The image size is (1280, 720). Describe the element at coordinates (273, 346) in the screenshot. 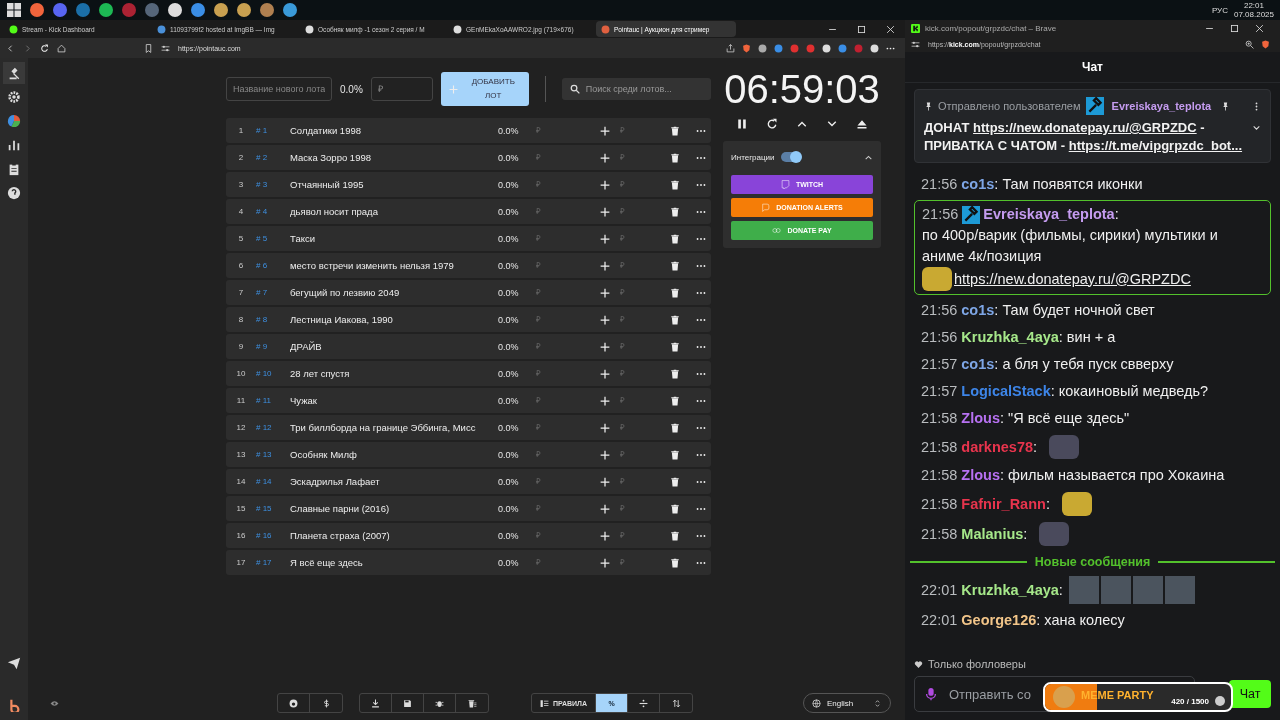

I see `lot-id-link: # 9` at that location.